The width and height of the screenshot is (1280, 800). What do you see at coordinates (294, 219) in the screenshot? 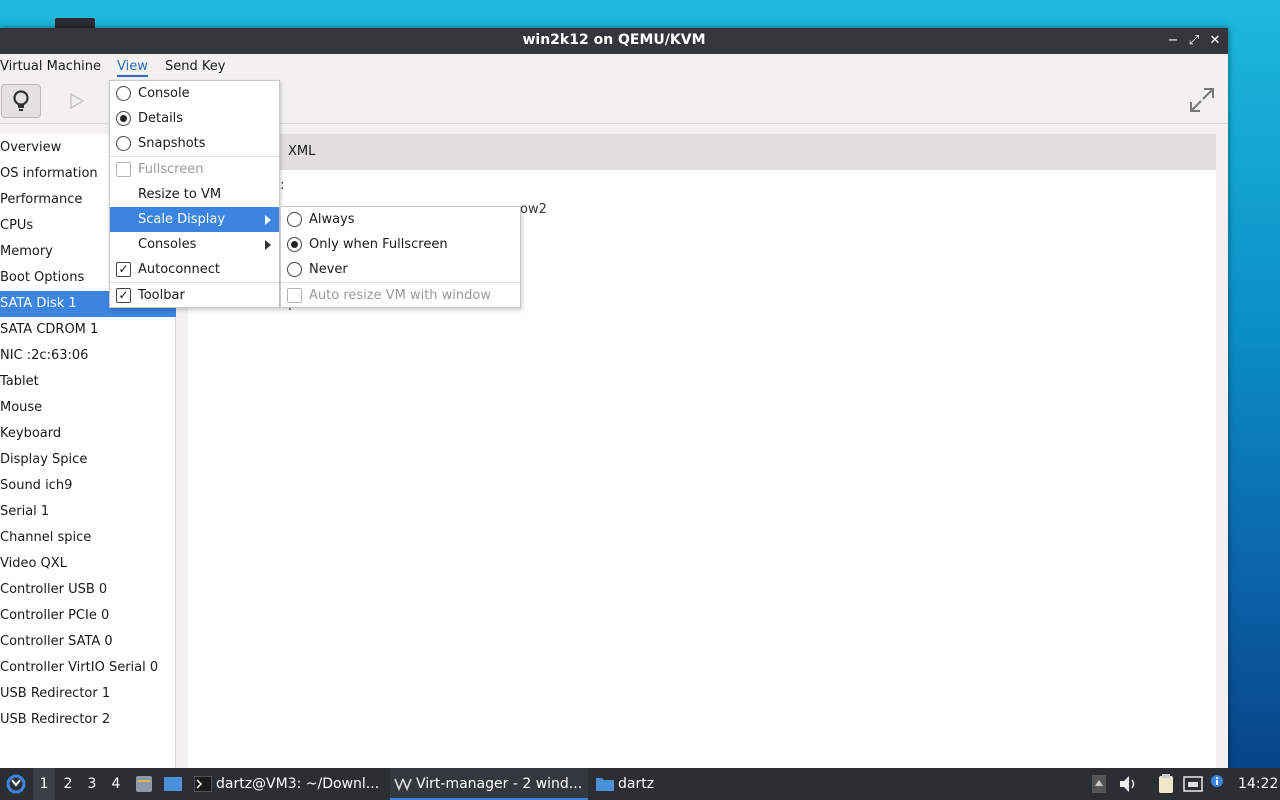
I see `always-radio` at bounding box center [294, 219].